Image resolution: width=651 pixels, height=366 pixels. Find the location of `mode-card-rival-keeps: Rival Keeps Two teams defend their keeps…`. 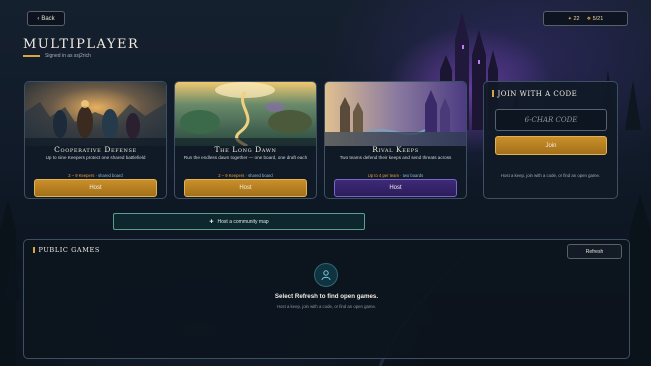

mode-card-rival-keeps: Rival Keeps Two teams defend their keeps… is located at coordinates (395, 140).